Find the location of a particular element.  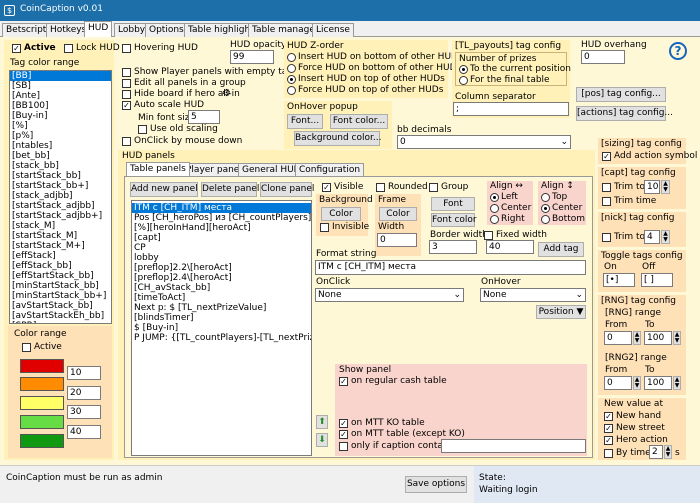

bb-decimals-select: 0 ⌄ is located at coordinates (484, 142).